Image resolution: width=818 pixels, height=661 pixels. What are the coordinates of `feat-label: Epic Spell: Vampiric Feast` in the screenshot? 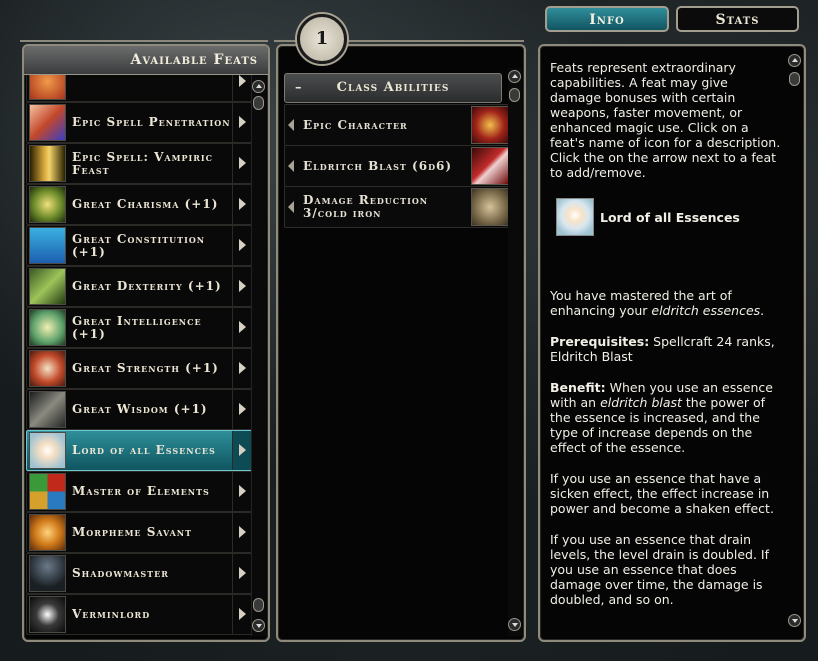 It's located at (152, 163).